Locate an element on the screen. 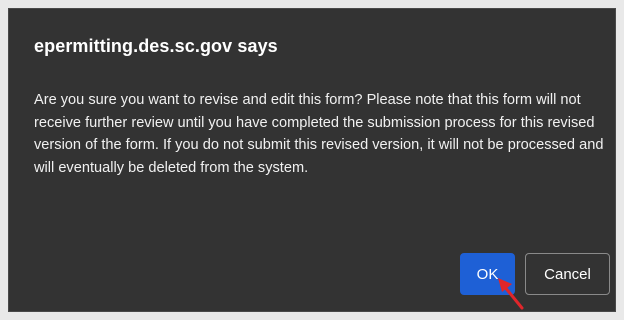 This screenshot has height=320, width=624. cancel-button: Cancel is located at coordinates (567, 274).